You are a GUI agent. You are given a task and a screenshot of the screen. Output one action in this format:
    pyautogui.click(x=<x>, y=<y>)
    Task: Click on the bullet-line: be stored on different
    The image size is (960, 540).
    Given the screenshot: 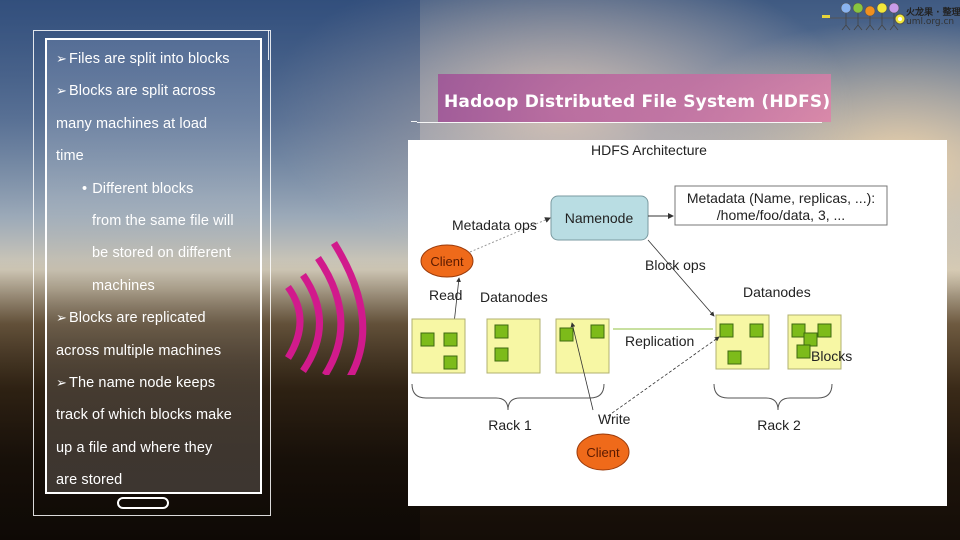 What is the action you would take?
    pyautogui.click(x=161, y=253)
    